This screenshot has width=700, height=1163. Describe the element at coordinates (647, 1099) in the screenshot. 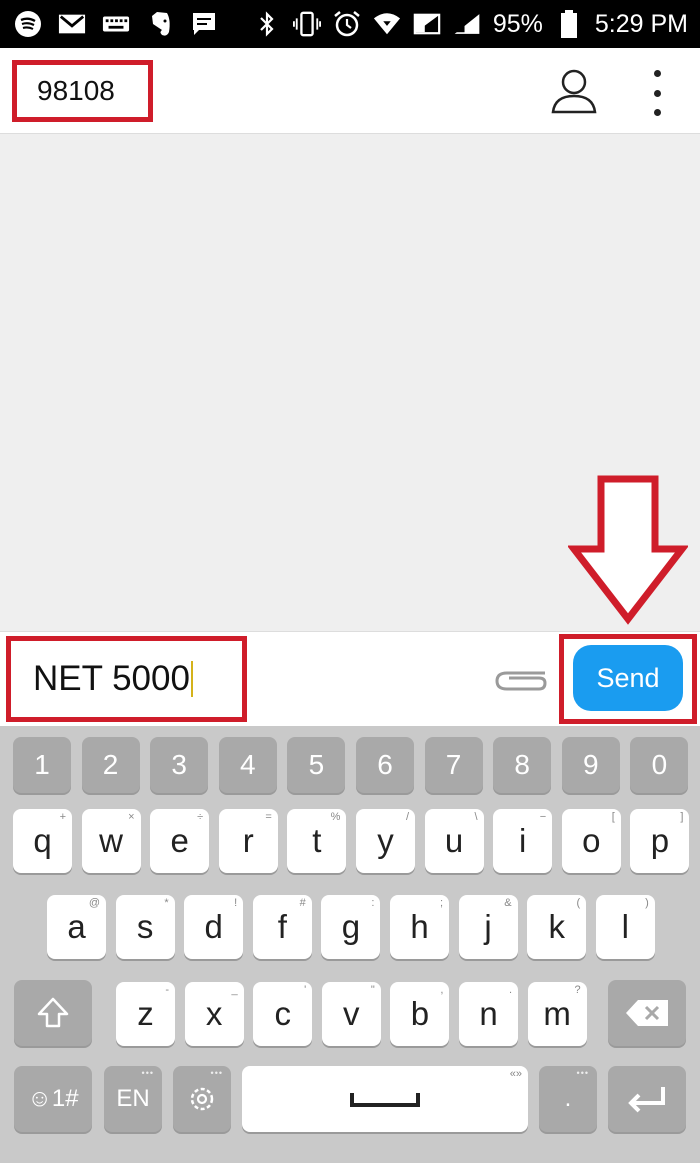

I see `enter-icon` at that location.